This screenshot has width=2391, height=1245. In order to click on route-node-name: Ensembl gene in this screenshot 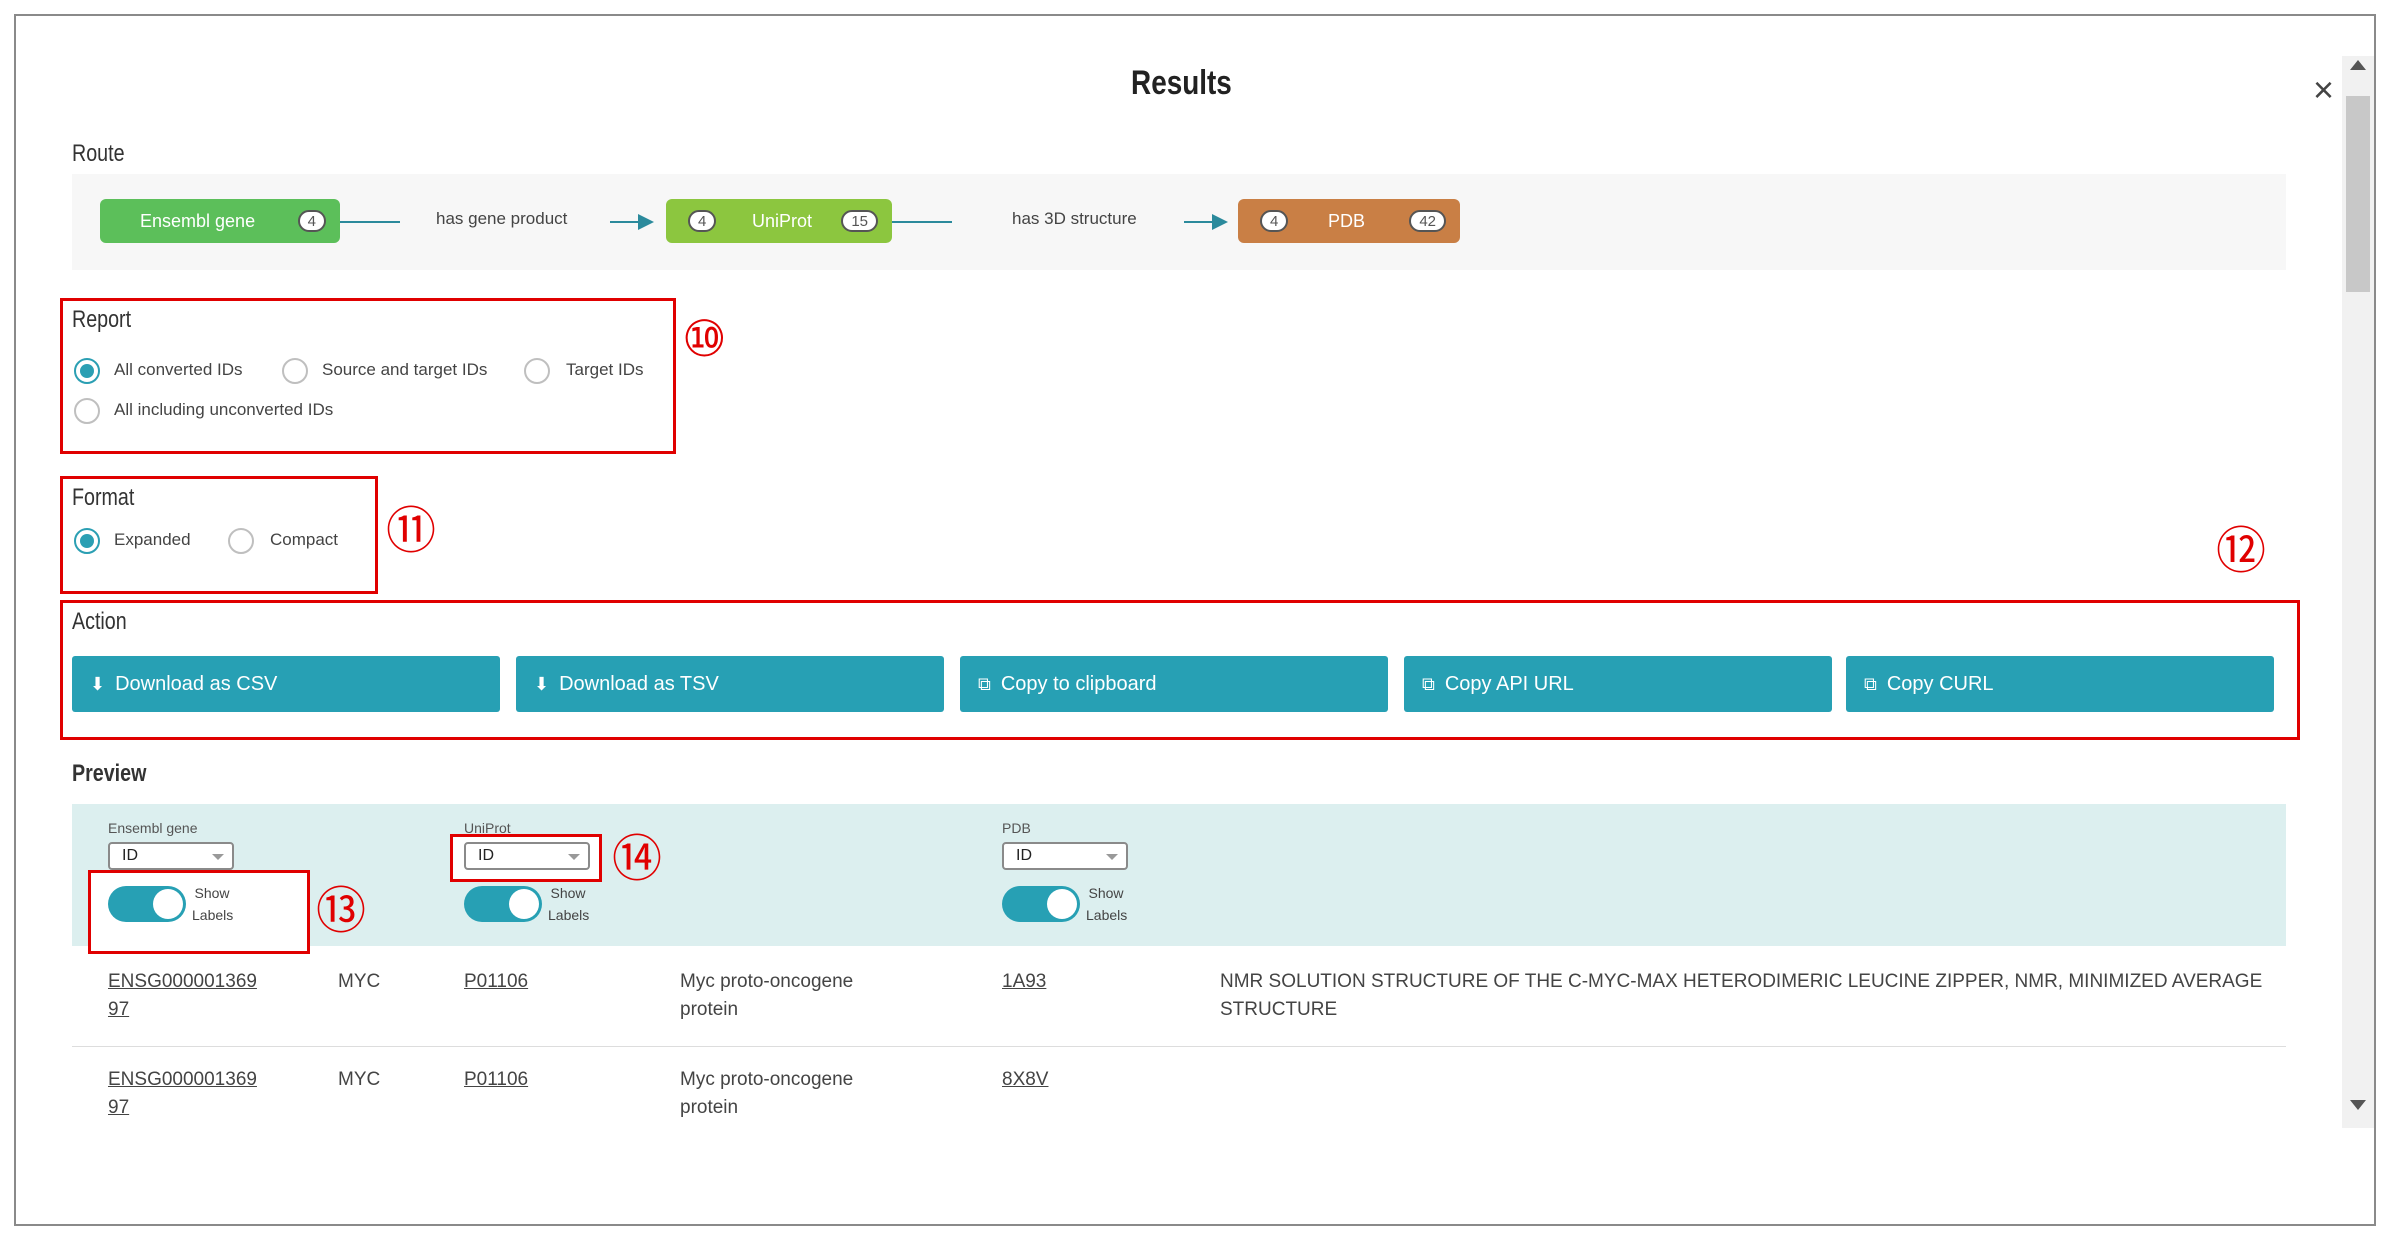, I will do `click(198, 220)`.